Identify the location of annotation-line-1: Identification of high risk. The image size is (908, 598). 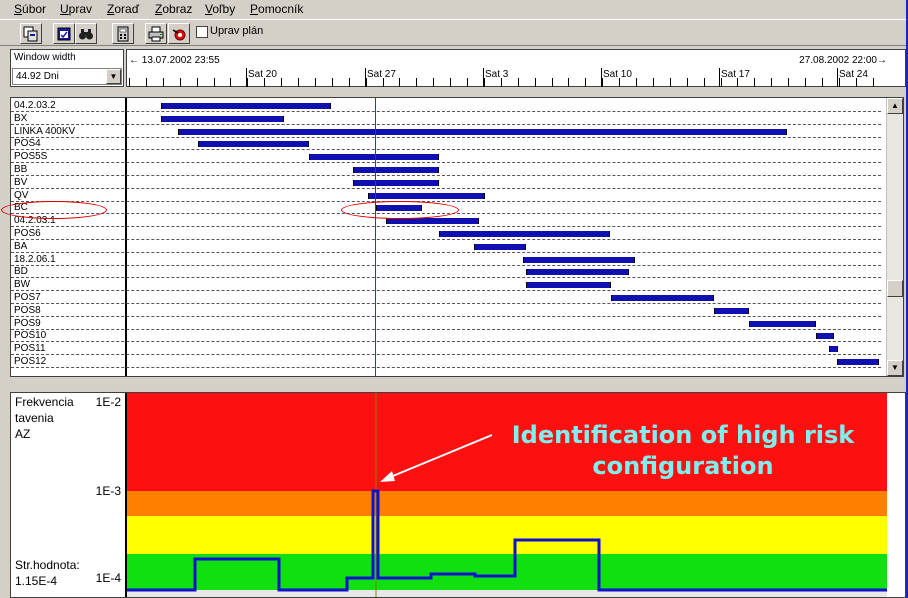
(683, 435).